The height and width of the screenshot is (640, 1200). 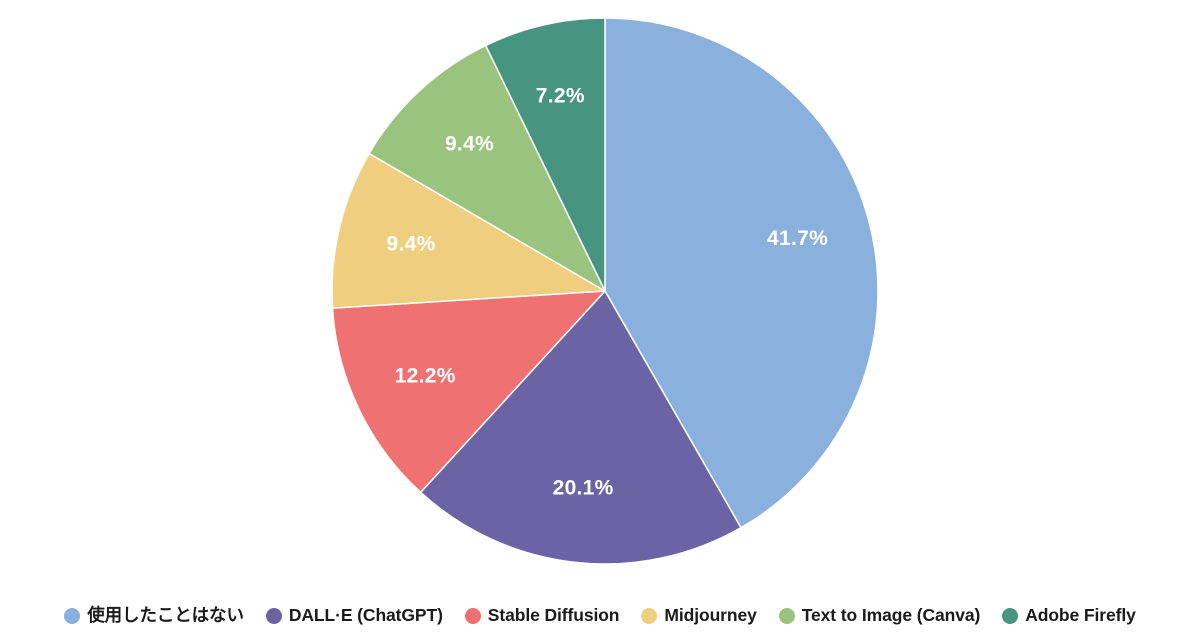 I want to click on legend-item: Midjourney, so click(x=699, y=615).